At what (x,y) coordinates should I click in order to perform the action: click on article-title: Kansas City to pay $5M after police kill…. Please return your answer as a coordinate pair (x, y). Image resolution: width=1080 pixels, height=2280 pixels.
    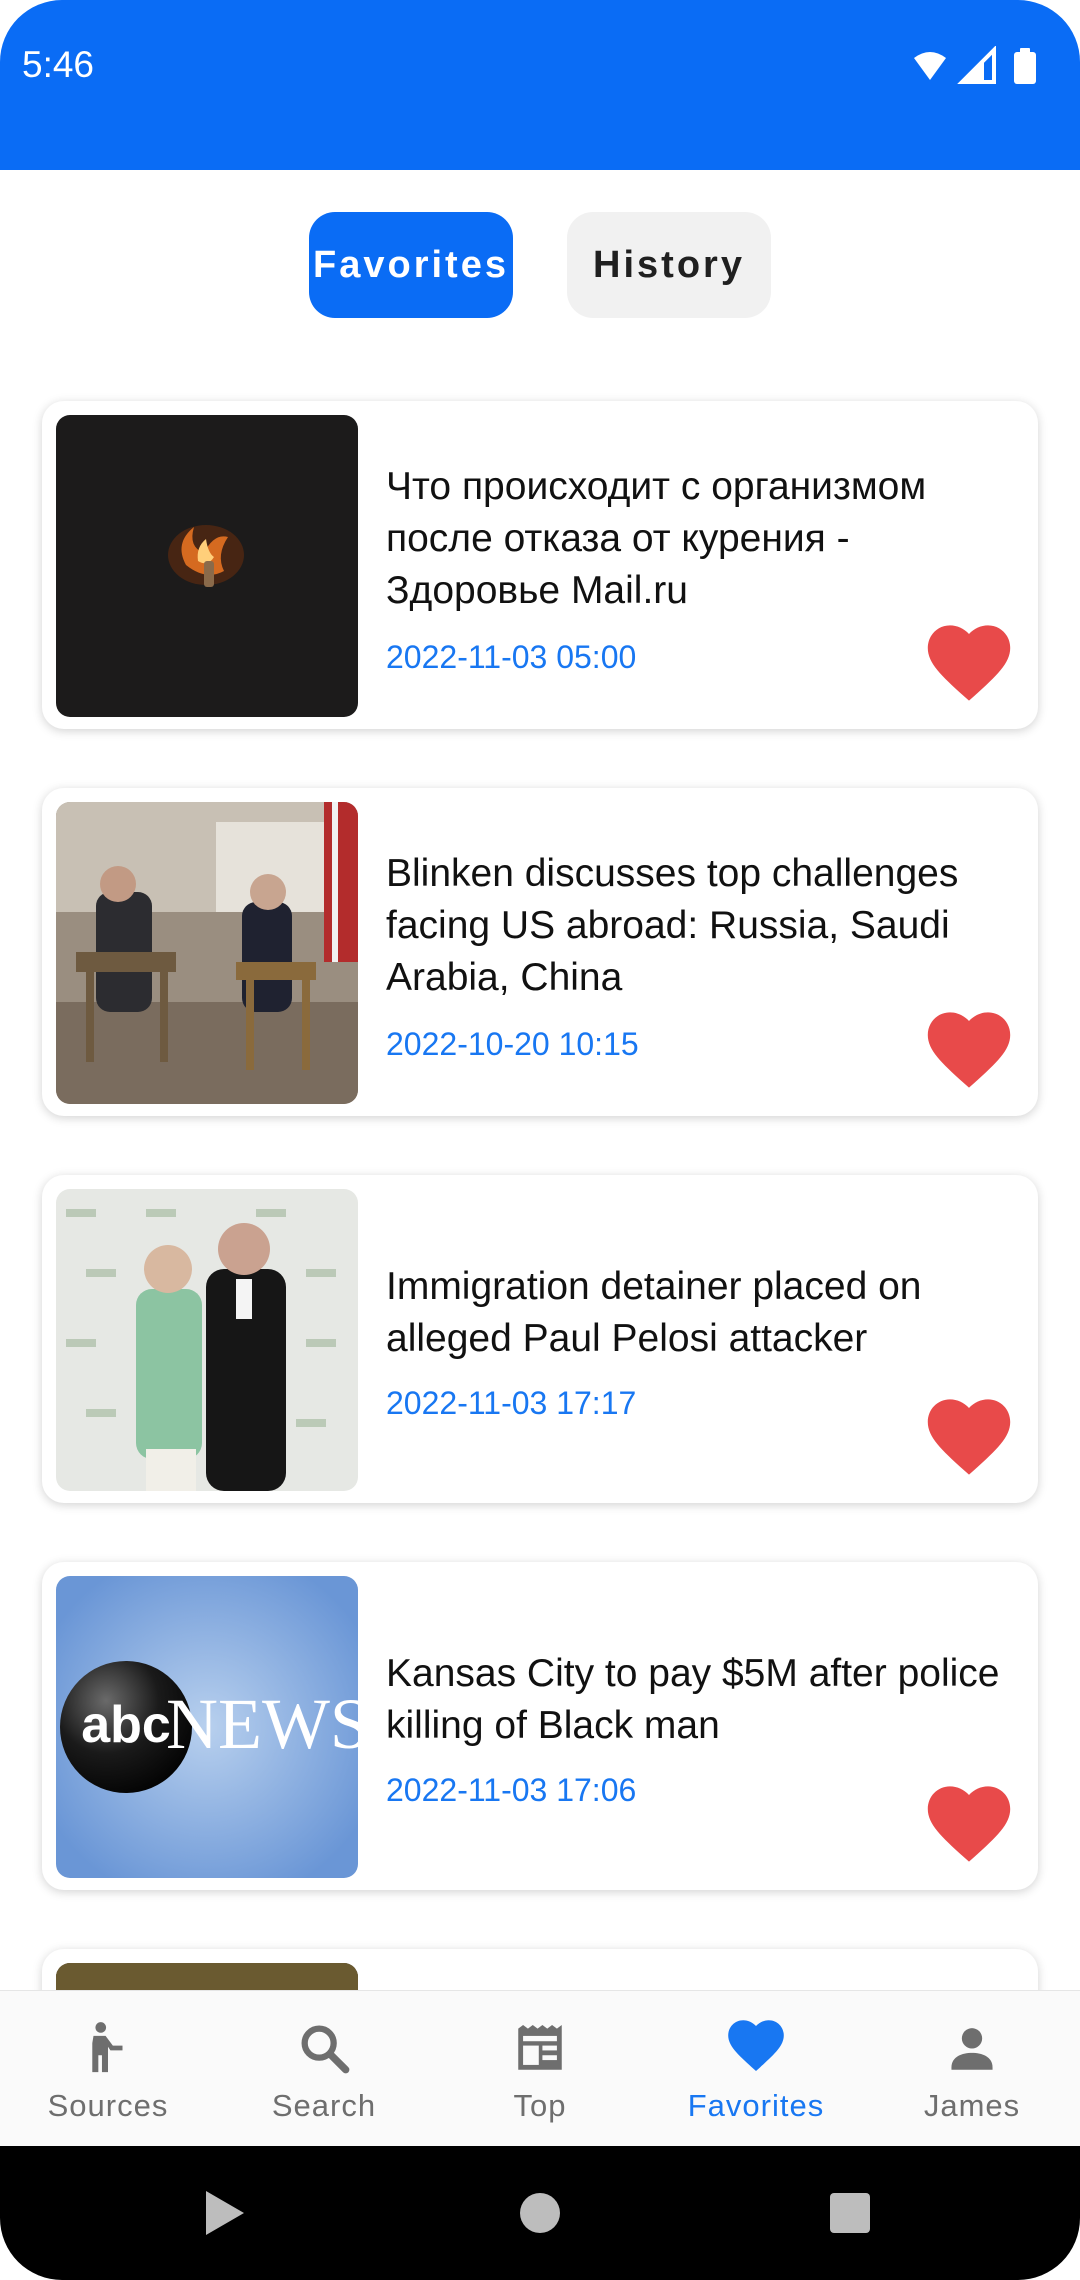
    Looking at the image, I should click on (693, 1699).